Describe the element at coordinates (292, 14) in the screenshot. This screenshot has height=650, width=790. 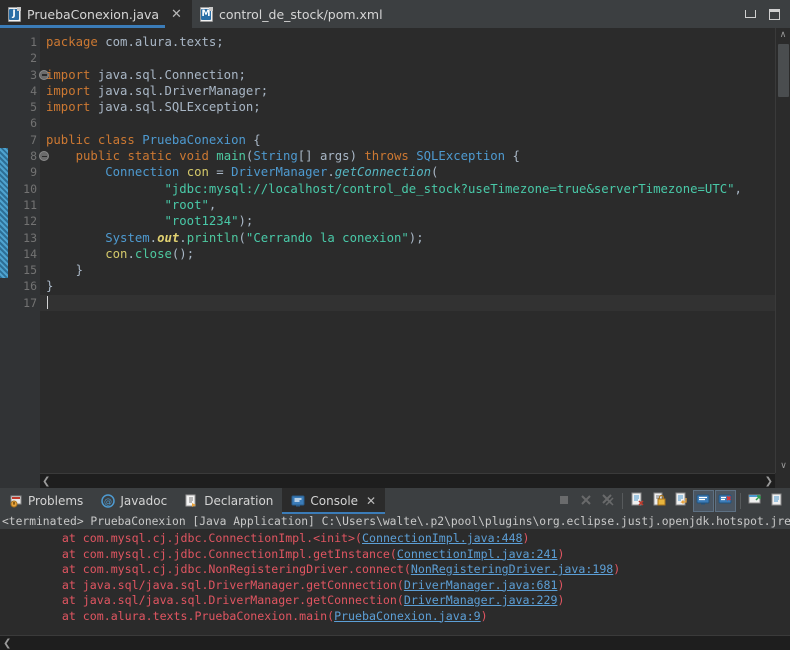
I see `editor-tab-pom-xml: M control_de_stock/pom.xml` at that location.